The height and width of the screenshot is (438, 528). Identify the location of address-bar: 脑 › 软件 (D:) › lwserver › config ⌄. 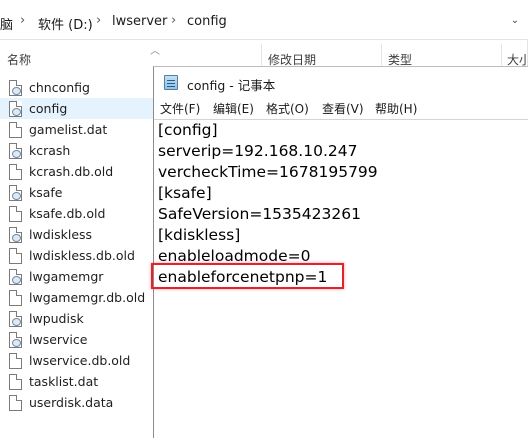
(264, 20).